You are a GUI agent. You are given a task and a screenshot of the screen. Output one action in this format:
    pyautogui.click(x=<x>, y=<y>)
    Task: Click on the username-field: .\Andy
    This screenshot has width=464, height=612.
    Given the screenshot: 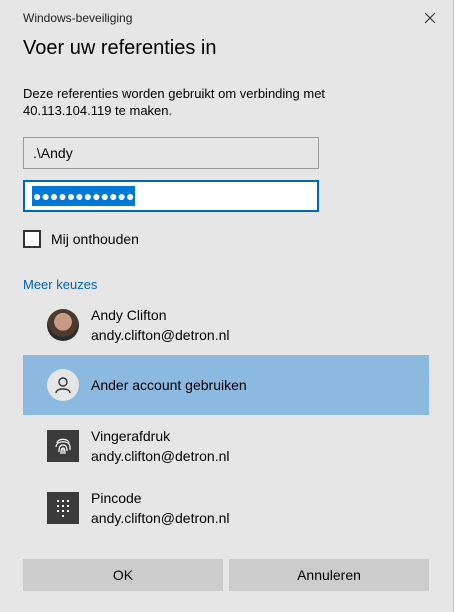 What is the action you would take?
    pyautogui.click(x=171, y=153)
    